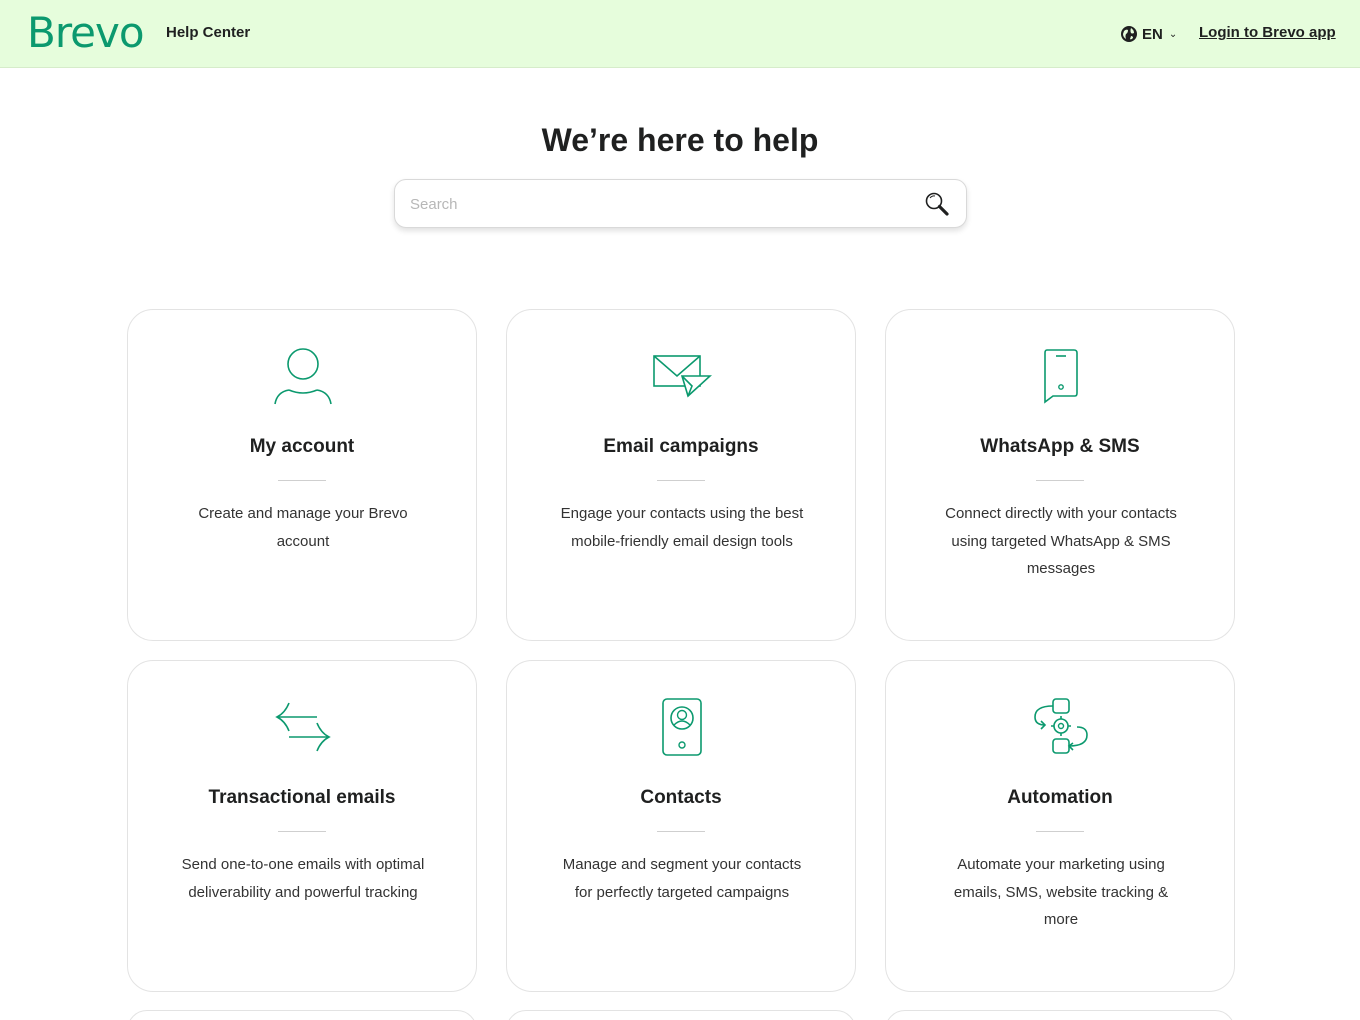 The height and width of the screenshot is (1020, 1360). I want to click on page-title: We’re here to help, so click(680, 140).